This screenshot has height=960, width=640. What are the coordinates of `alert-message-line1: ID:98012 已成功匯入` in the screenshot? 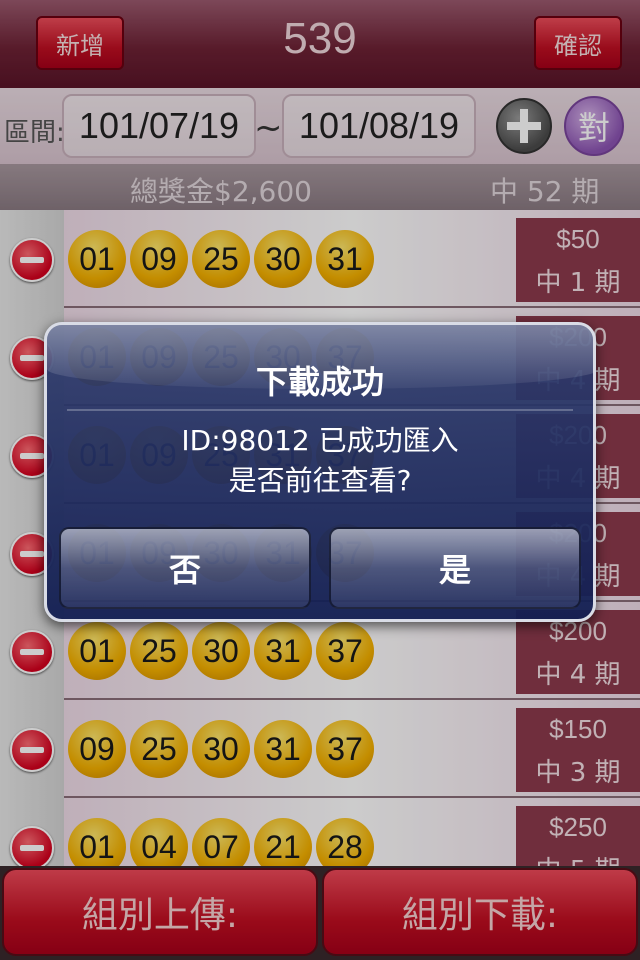 It's located at (320, 440).